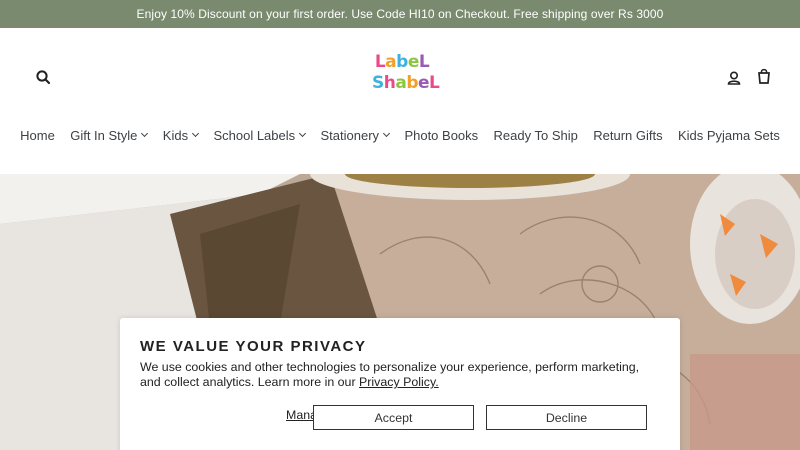 This screenshot has height=450, width=800. I want to click on nav-kids-pyjama-sets: Kids Pyjama Sets, so click(728, 135).